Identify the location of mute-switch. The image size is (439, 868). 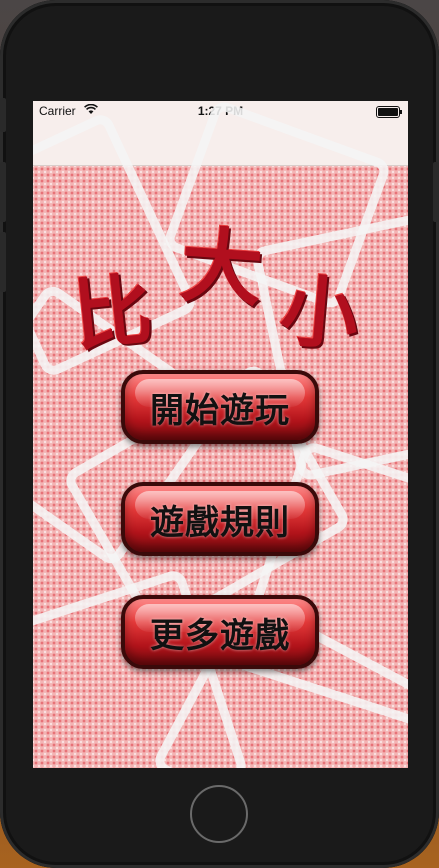
(3, 115).